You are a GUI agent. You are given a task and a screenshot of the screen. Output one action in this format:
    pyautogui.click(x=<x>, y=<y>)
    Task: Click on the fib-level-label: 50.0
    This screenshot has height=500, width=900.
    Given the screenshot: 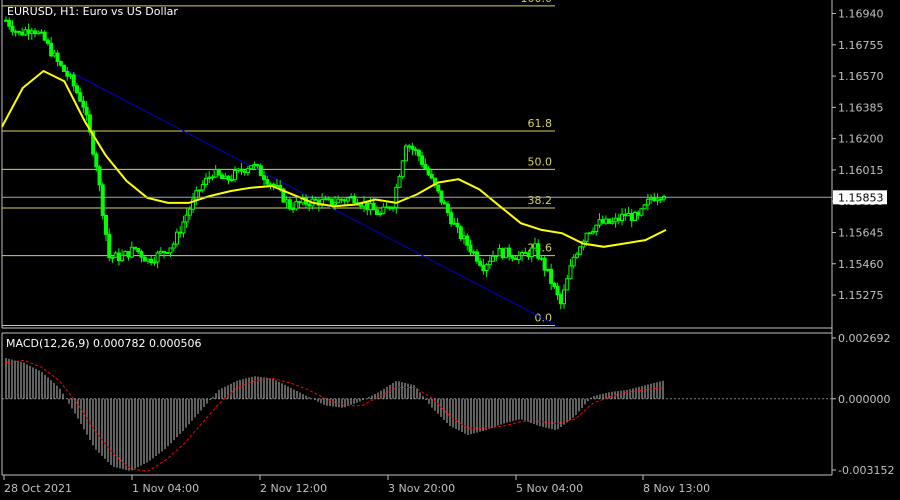 What is the action you would take?
    pyautogui.click(x=540, y=161)
    